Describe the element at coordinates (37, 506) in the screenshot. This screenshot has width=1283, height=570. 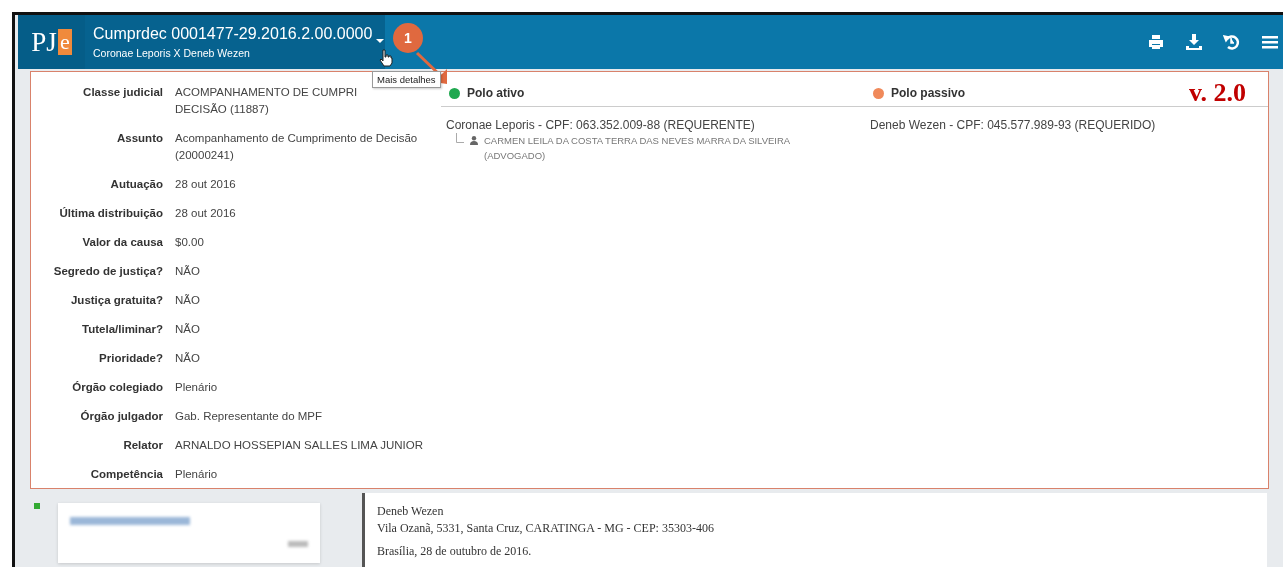
I see `status-marker` at that location.